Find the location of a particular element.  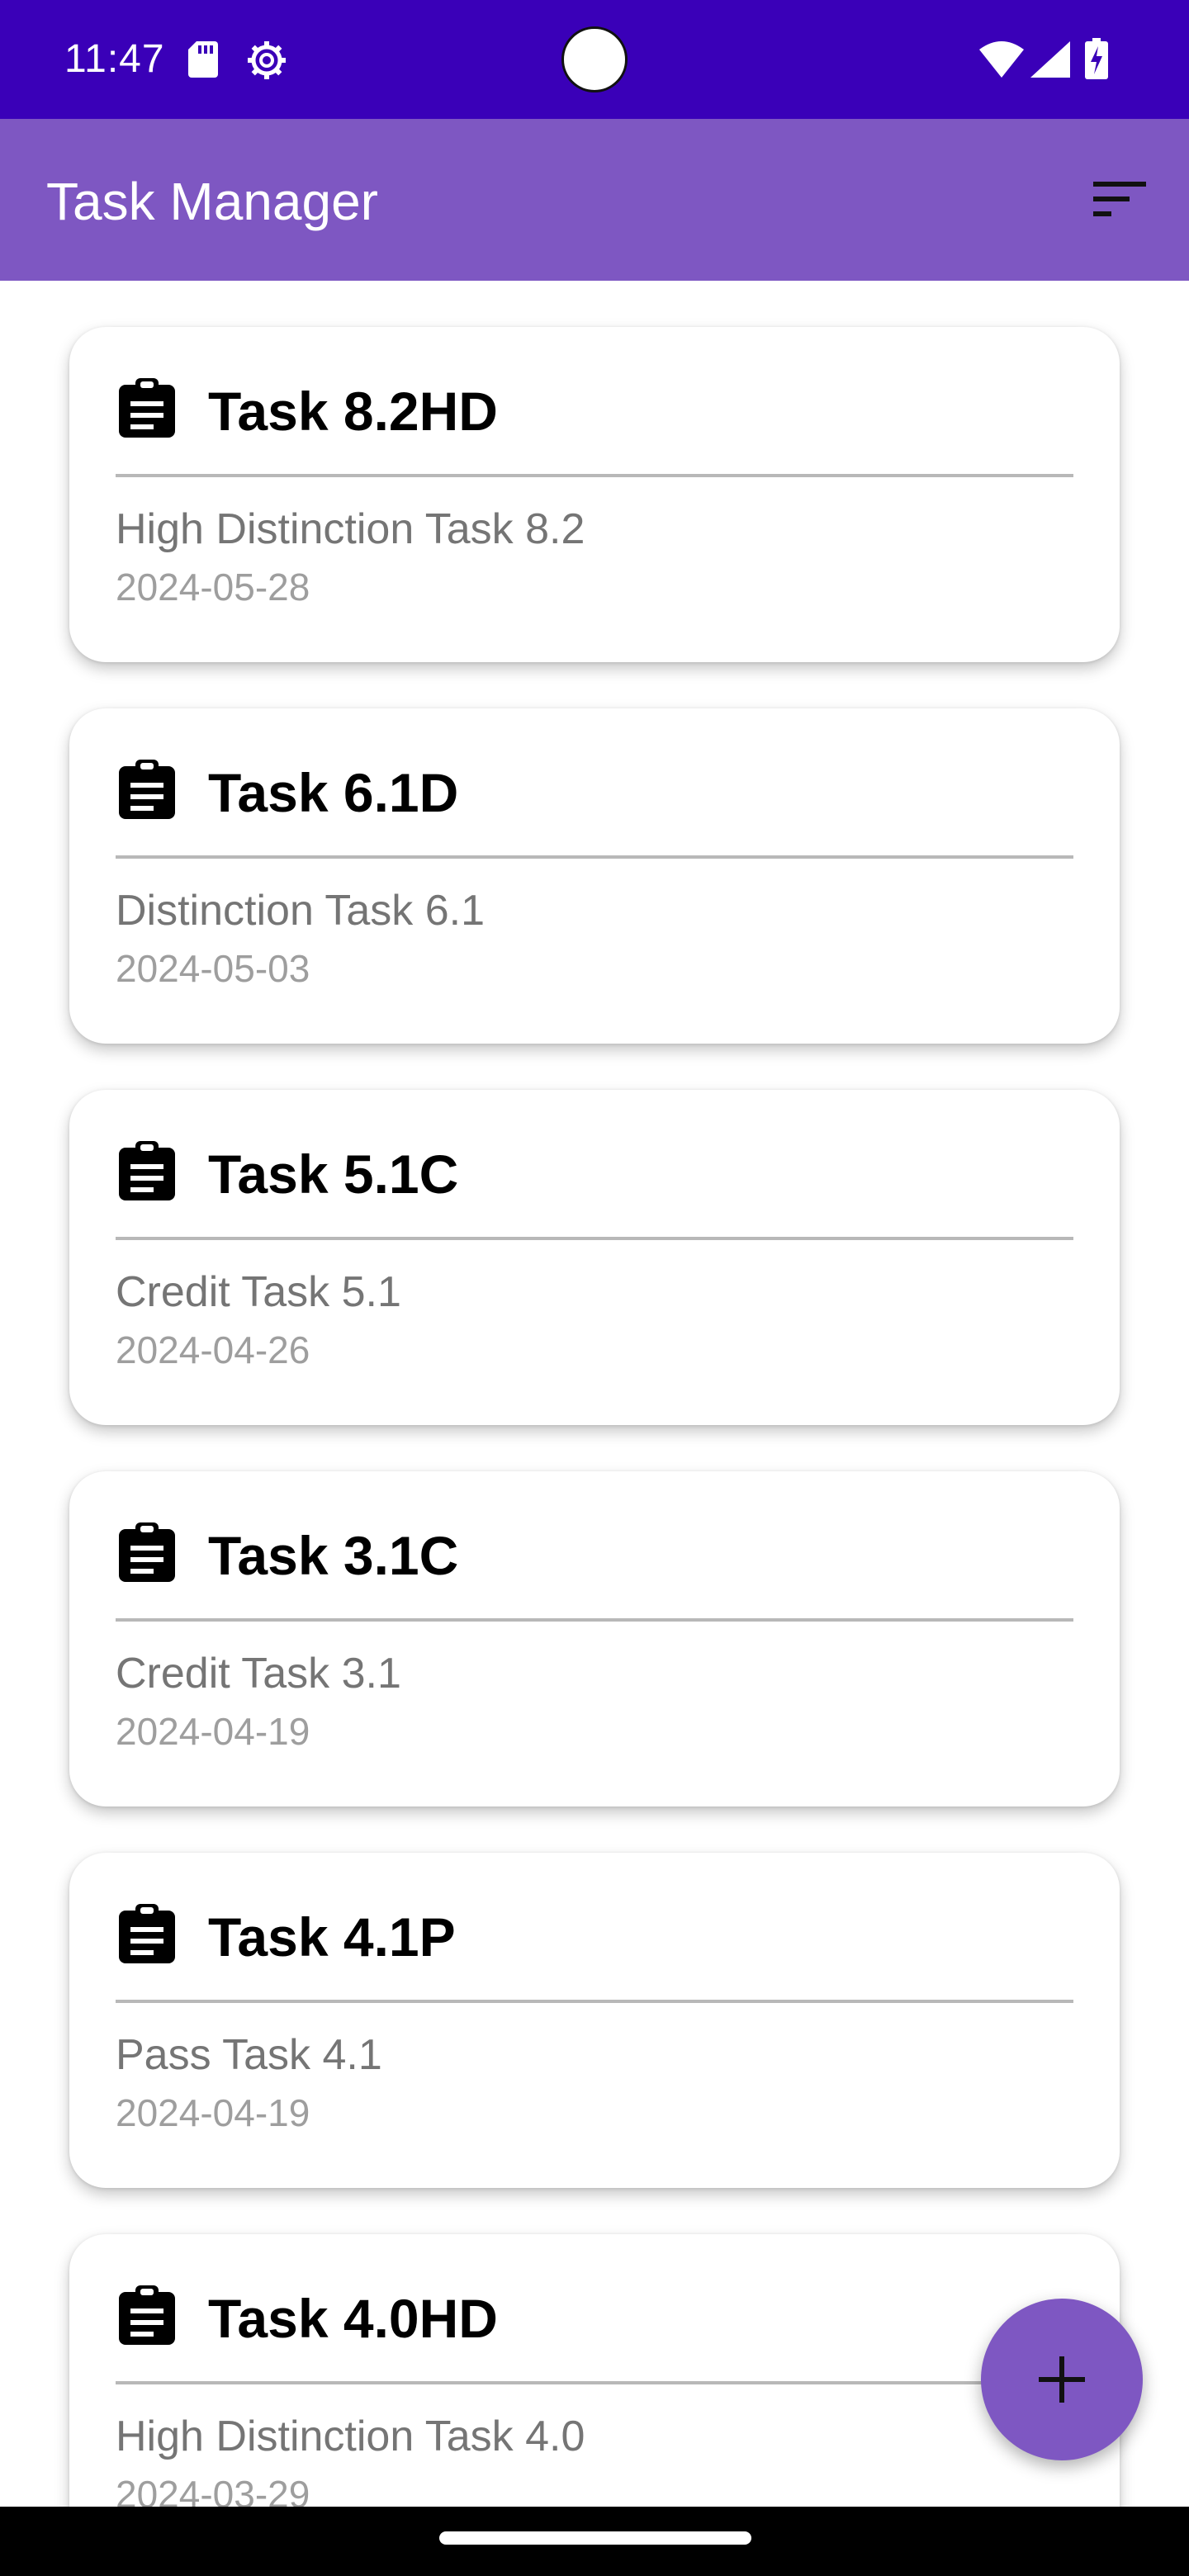

task-card: Task 5.1C Credit Task 5.1 2024-04-26 is located at coordinates (594, 1257).